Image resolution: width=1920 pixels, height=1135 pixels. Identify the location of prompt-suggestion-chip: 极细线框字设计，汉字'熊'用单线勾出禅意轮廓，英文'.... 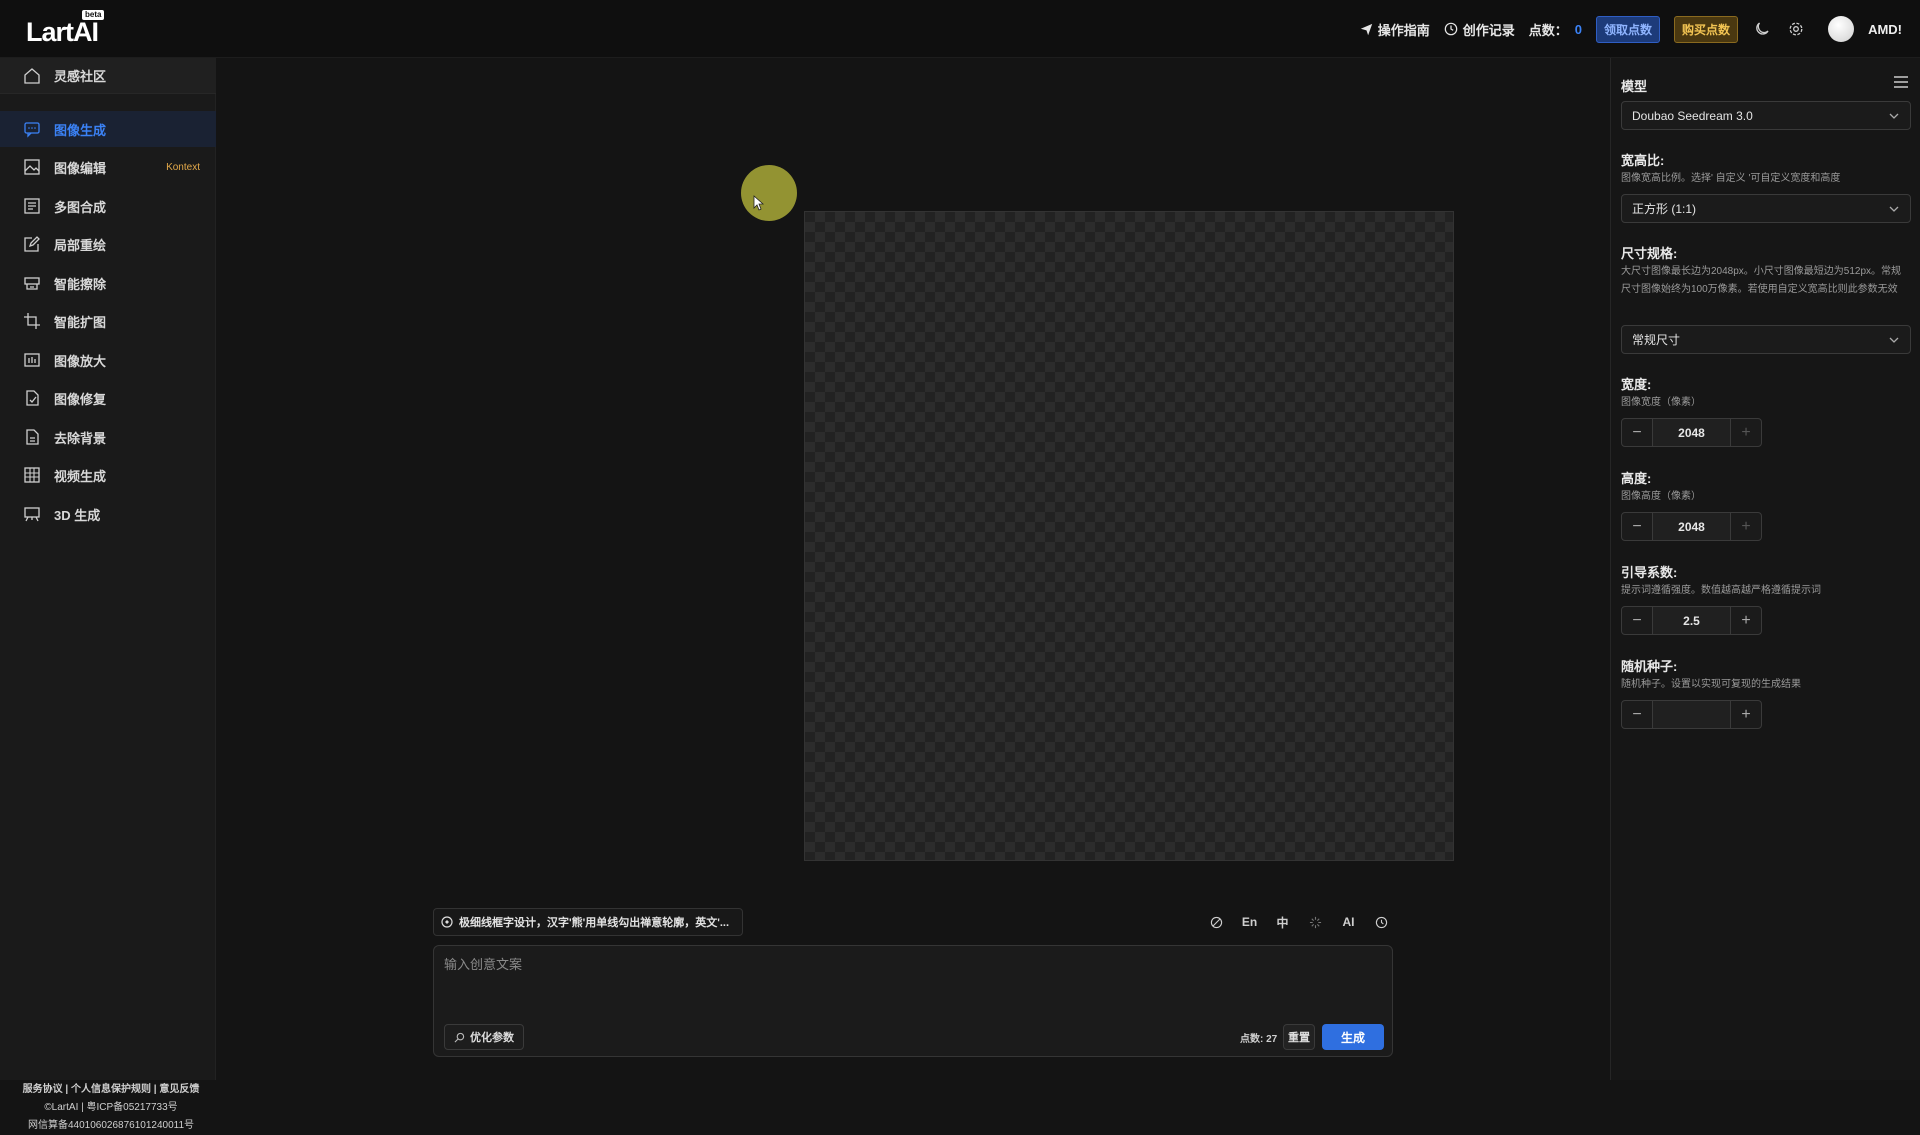
(588, 922).